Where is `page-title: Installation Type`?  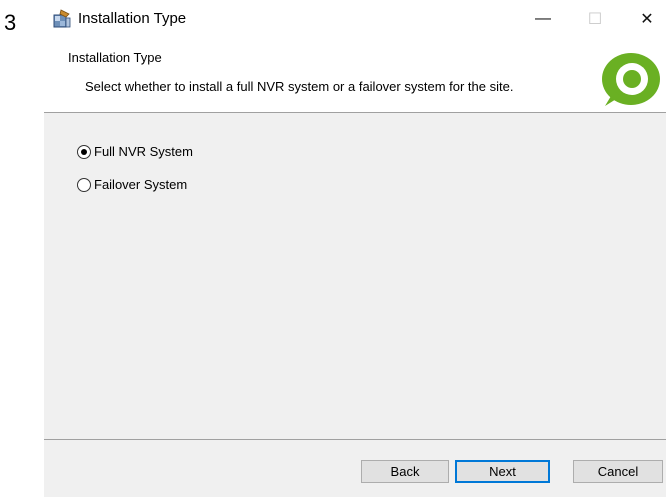
page-title: Installation Type is located at coordinates (115, 57).